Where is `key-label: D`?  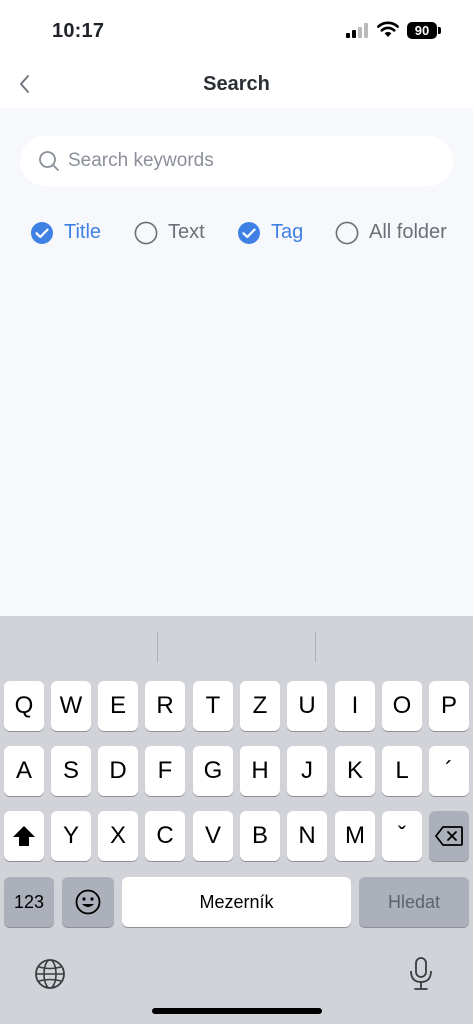 key-label: D is located at coordinates (118, 770).